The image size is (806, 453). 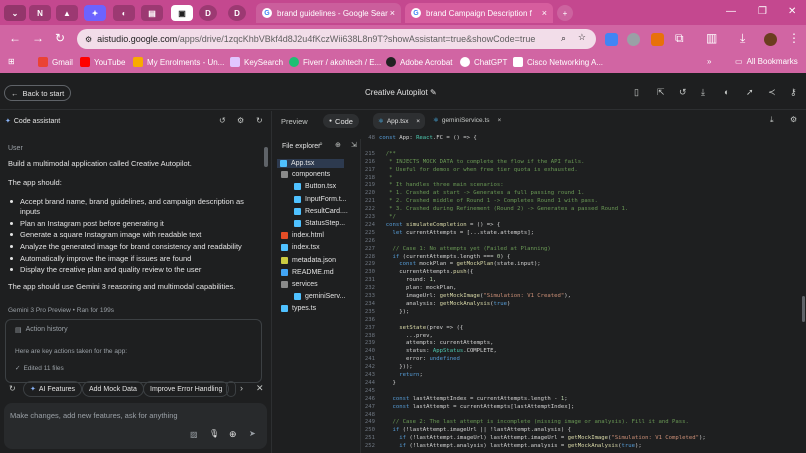 I want to click on site-info-icon: ⚙, so click(x=88, y=39).